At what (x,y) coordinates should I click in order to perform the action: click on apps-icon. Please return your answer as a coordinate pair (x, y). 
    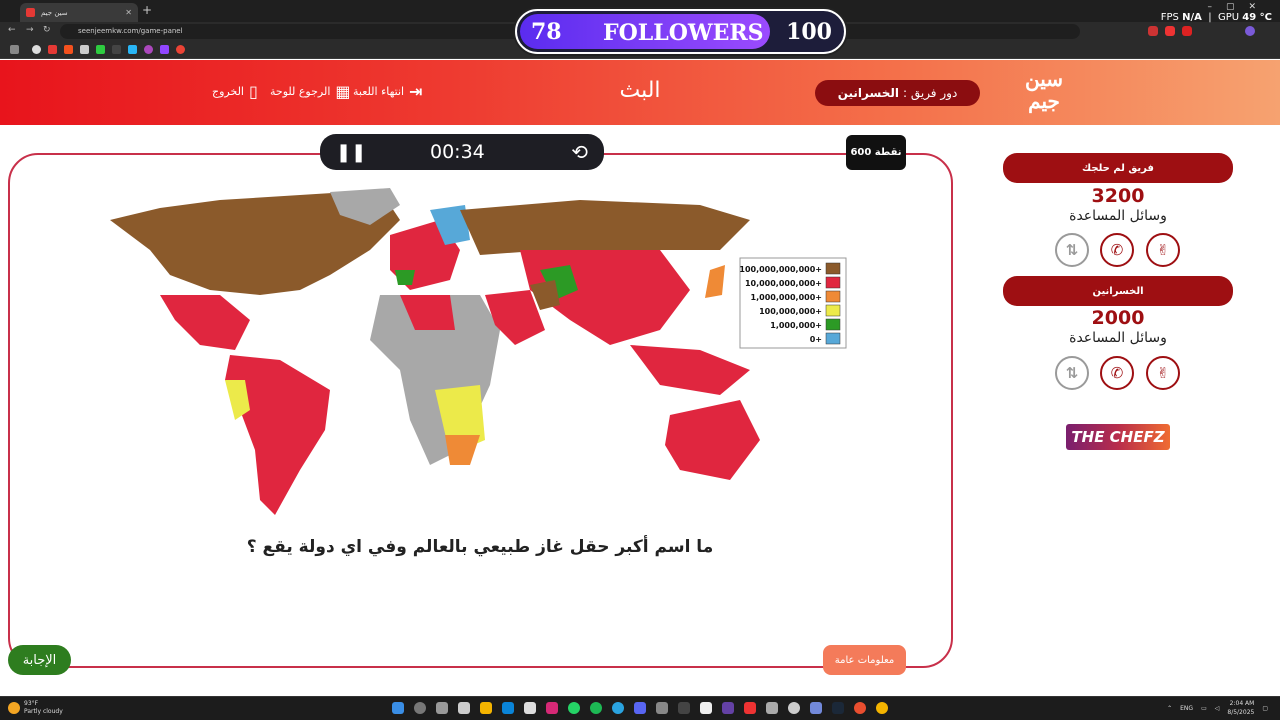
    Looking at the image, I should click on (14, 49).